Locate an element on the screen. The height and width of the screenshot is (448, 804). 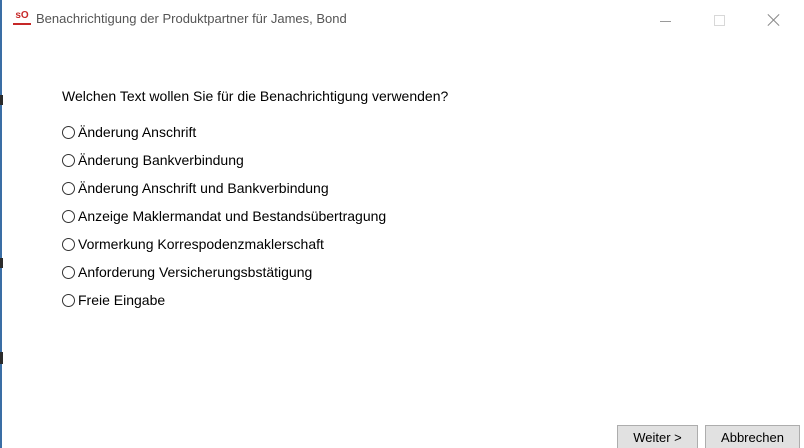
maximize-icon is located at coordinates (719, 20).